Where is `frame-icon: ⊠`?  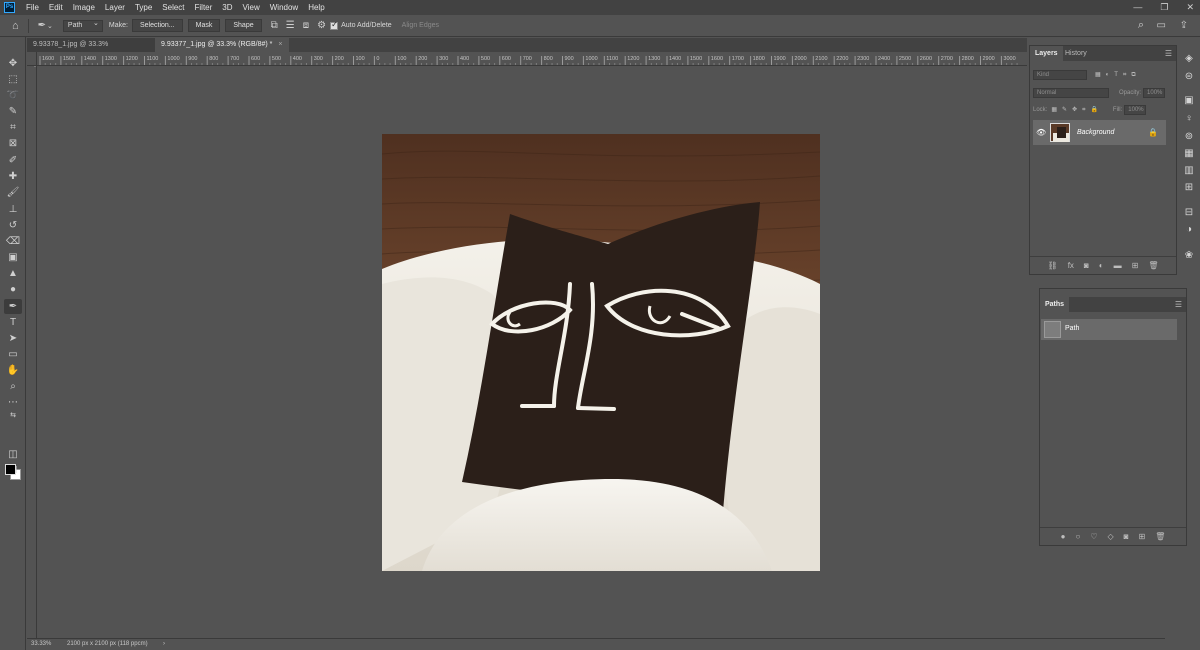
frame-icon: ⊠ is located at coordinates (13, 143).